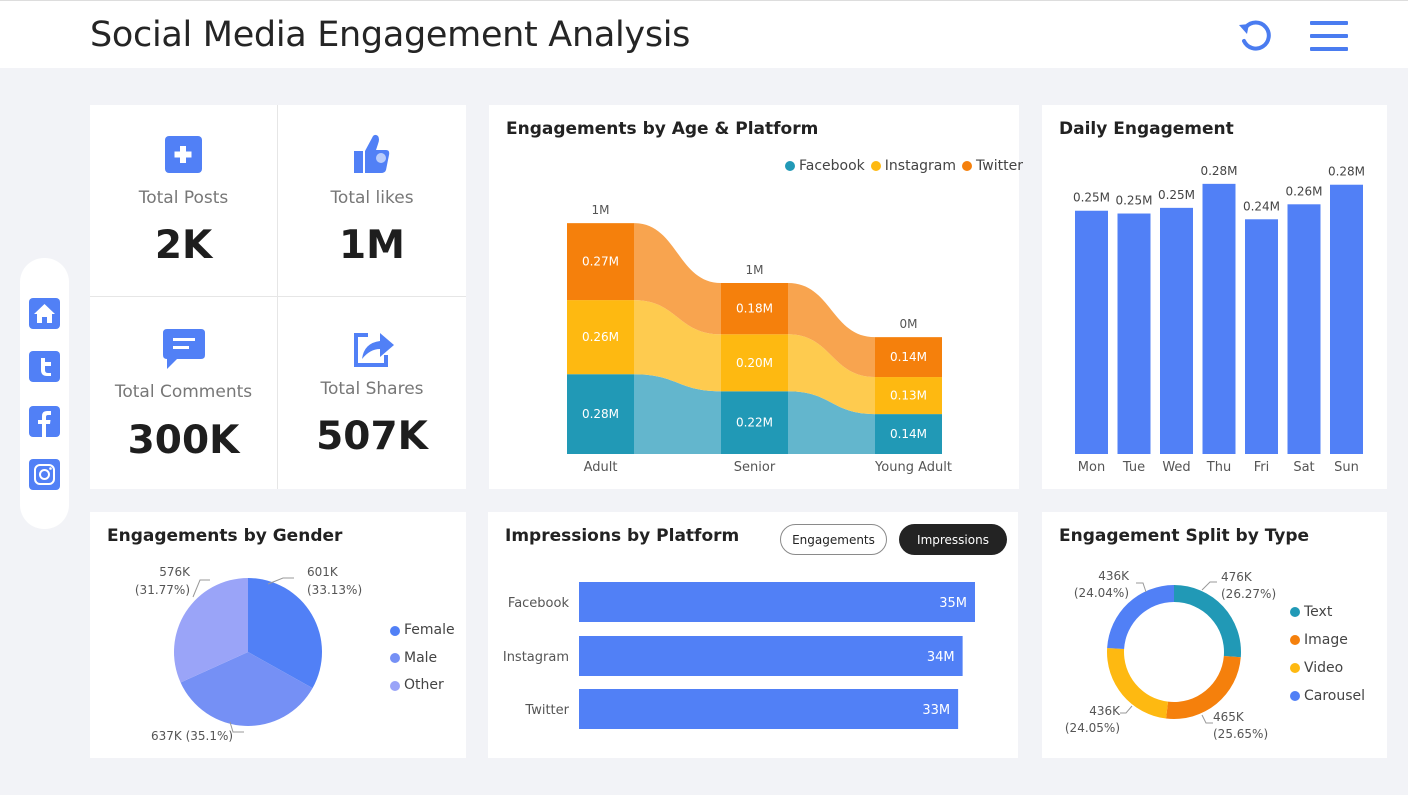 The image size is (1408, 795). Describe the element at coordinates (953, 603) in the screenshot. I see `bar-value-label: 35M` at that location.